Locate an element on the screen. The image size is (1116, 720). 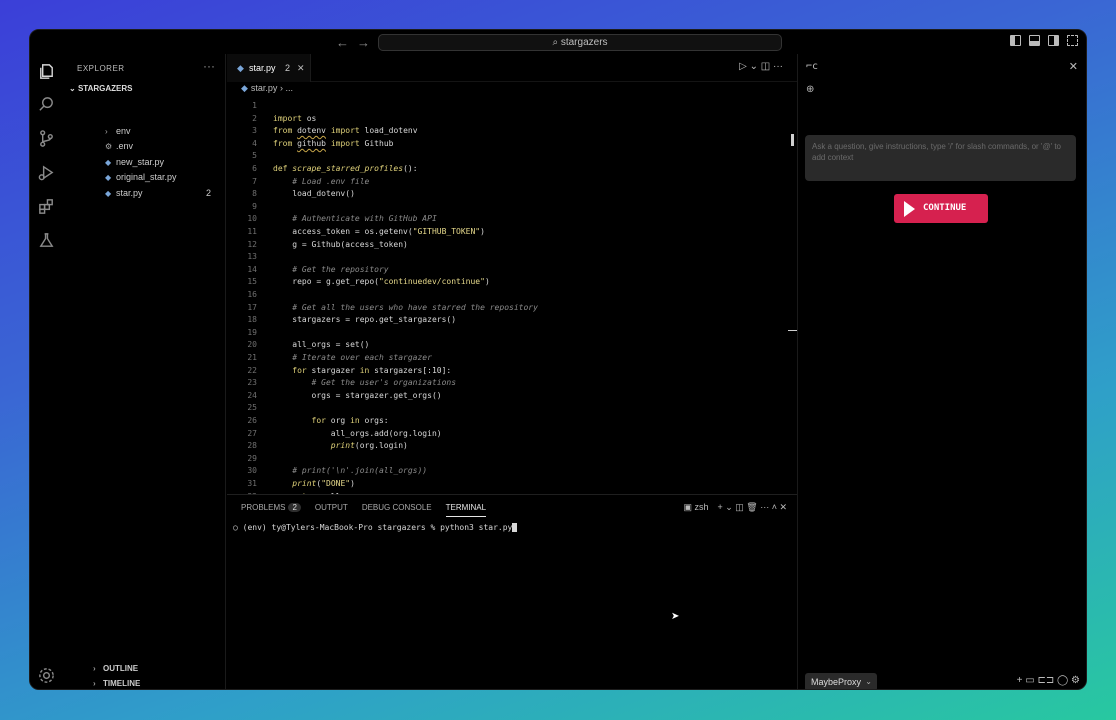
panel-action-icons: + ⌄ ◫ 🗑 ··· ˄ ✕ is located at coordinates (752, 507).